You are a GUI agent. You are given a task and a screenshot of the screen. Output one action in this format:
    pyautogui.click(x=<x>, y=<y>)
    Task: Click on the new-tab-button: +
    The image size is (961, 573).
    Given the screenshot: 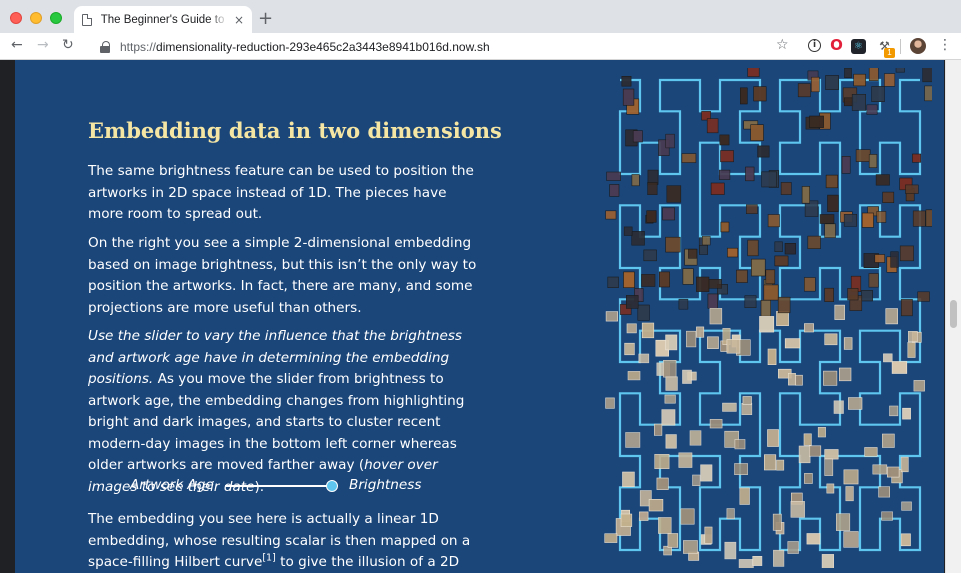 What is the action you would take?
    pyautogui.click(x=265, y=18)
    